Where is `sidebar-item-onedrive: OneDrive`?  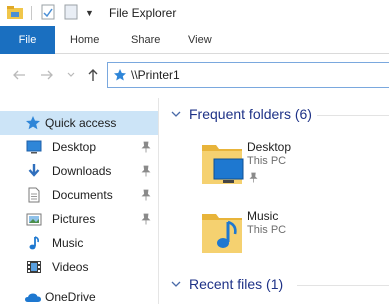 sidebar-item-onedrive: OneDrive is located at coordinates (79, 294).